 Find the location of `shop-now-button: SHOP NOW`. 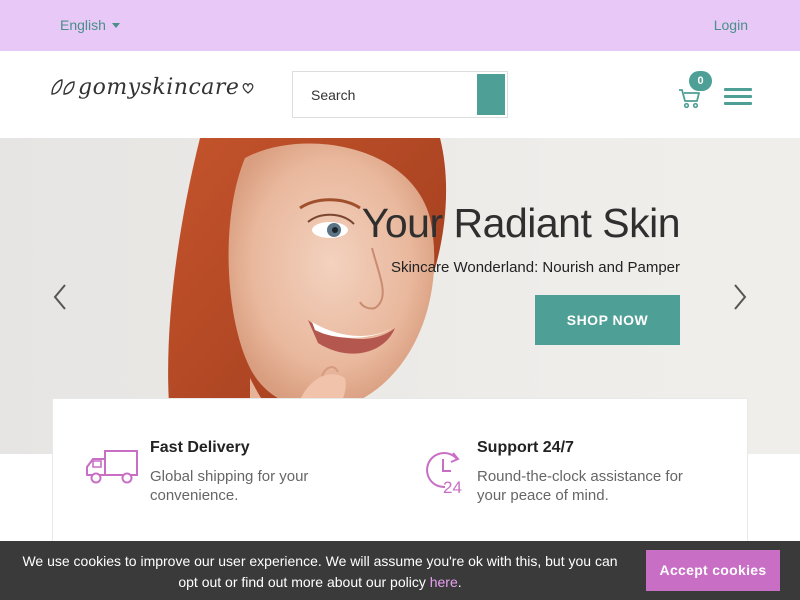

shop-now-button: SHOP NOW is located at coordinates (607, 320).